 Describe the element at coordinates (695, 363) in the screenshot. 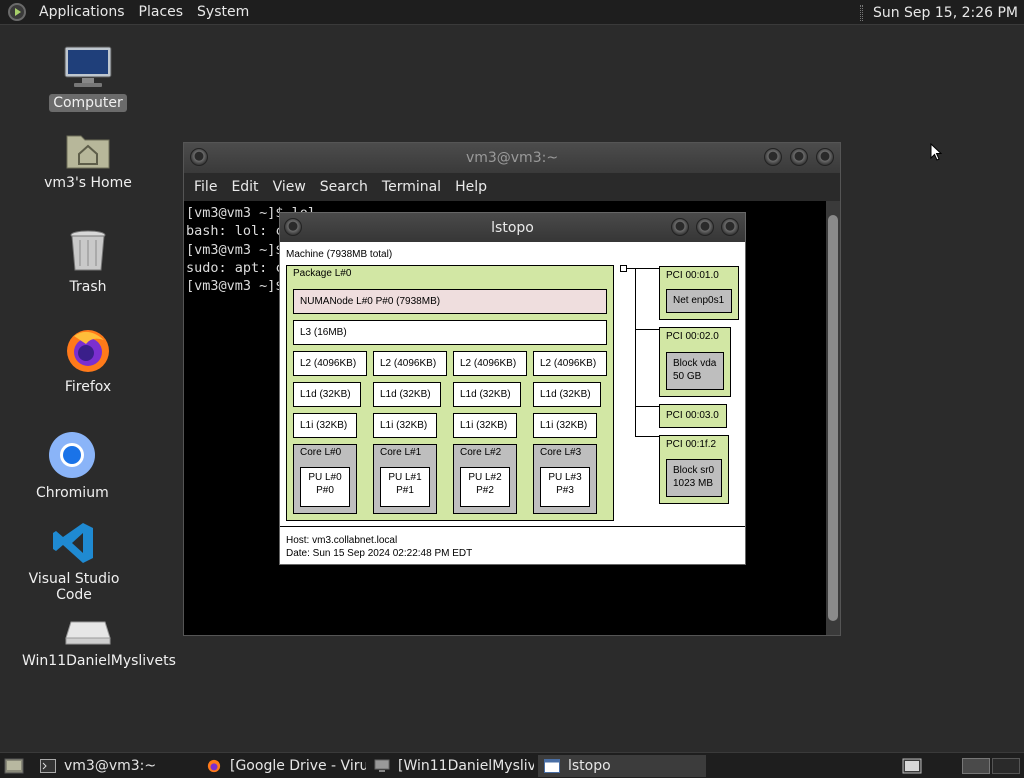

I see `device-label: Block vda` at that location.